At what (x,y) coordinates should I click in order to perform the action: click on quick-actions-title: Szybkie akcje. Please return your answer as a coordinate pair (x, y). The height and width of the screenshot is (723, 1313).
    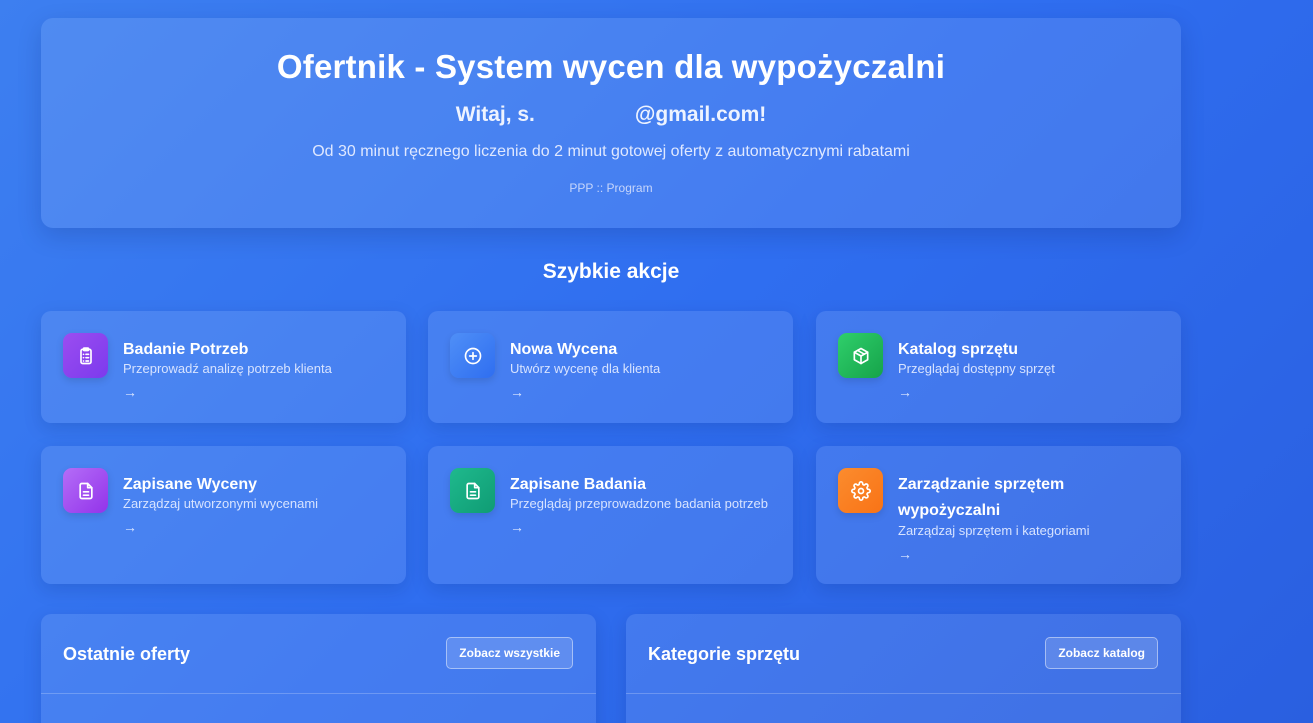
    Looking at the image, I should click on (611, 271).